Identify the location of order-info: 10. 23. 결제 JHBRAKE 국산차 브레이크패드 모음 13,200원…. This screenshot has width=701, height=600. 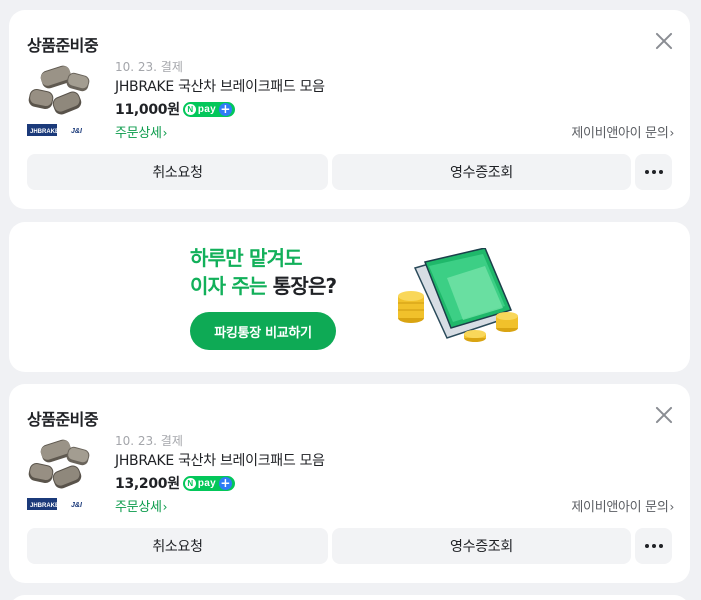
(394, 474).